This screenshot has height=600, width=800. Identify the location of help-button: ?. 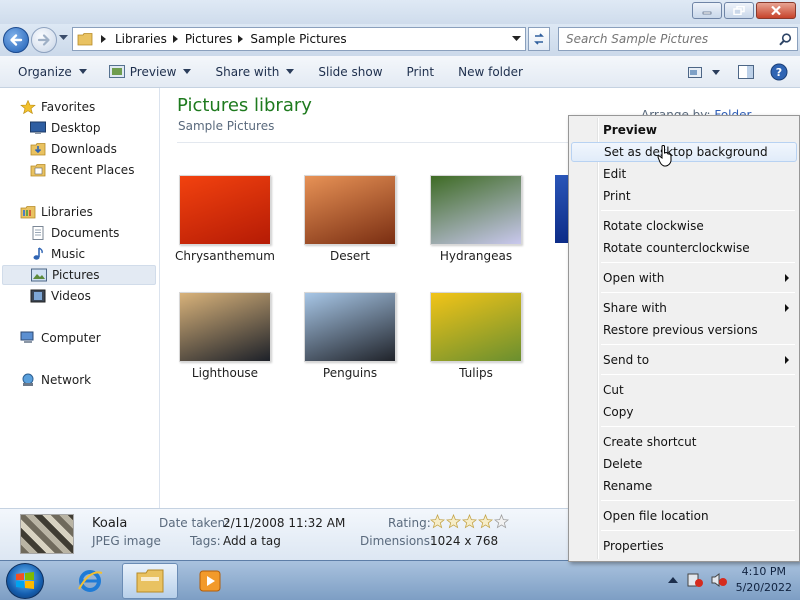
(779, 72).